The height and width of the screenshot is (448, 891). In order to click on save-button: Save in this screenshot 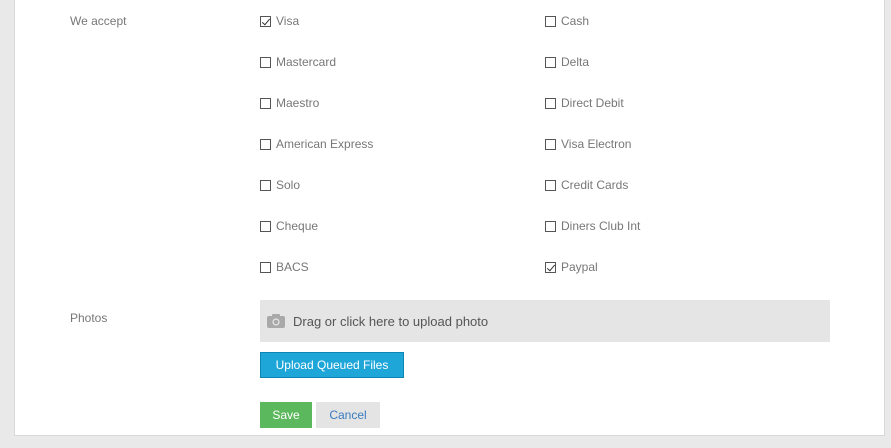, I will do `click(286, 415)`.